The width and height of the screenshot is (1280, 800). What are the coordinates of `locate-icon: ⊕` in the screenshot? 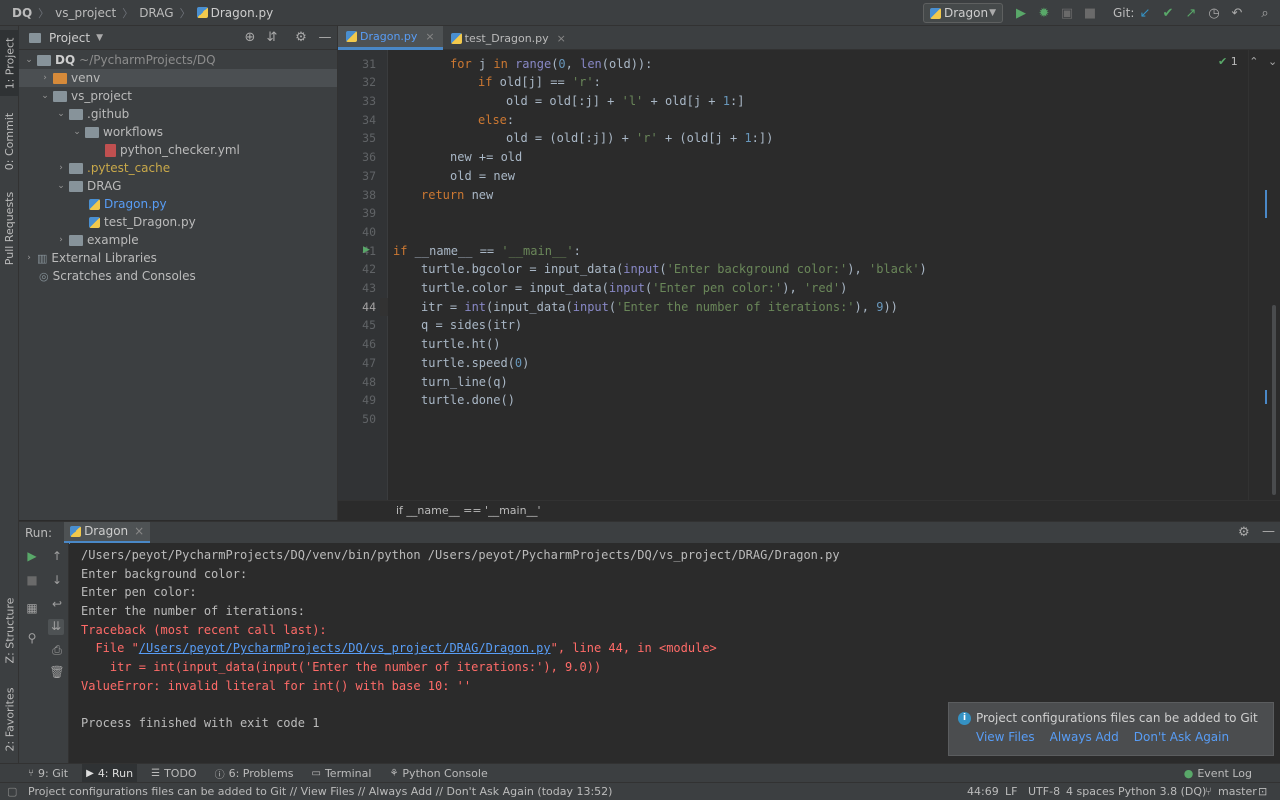 It's located at (250, 38).